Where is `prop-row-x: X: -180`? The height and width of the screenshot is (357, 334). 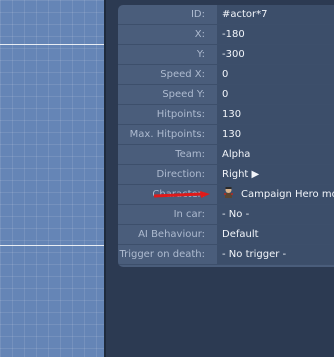
prop-row-x: X: -180 is located at coordinates (226, 35).